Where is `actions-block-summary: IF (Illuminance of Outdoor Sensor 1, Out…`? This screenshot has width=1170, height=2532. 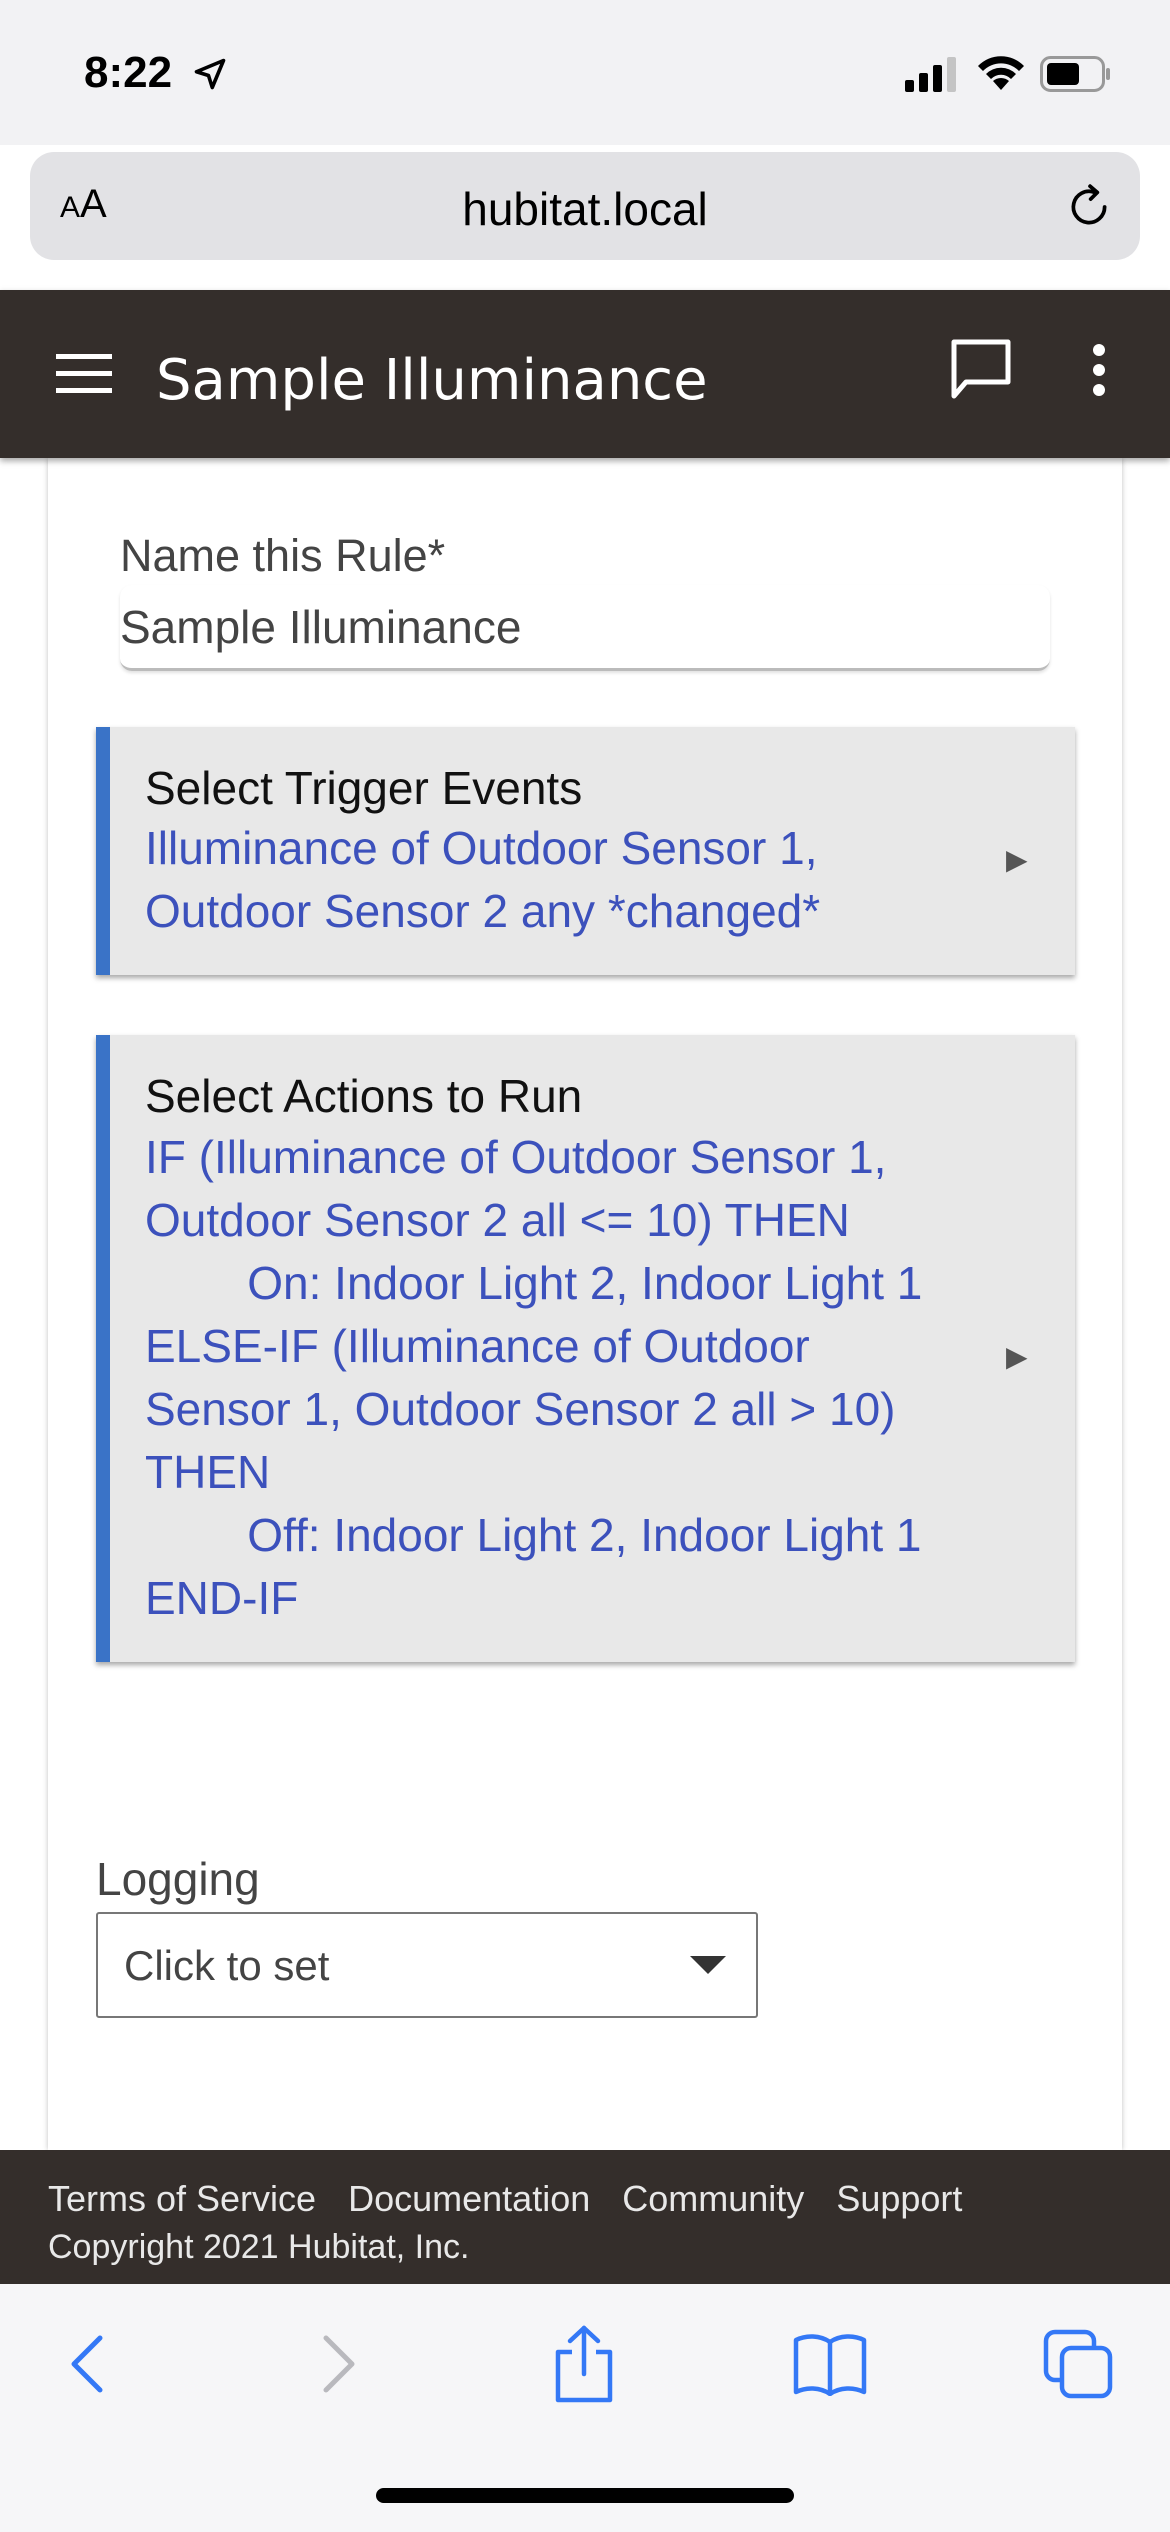 actions-block-summary: IF (Illuminance of Outdoor Sensor 1, Out… is located at coordinates (534, 1377).